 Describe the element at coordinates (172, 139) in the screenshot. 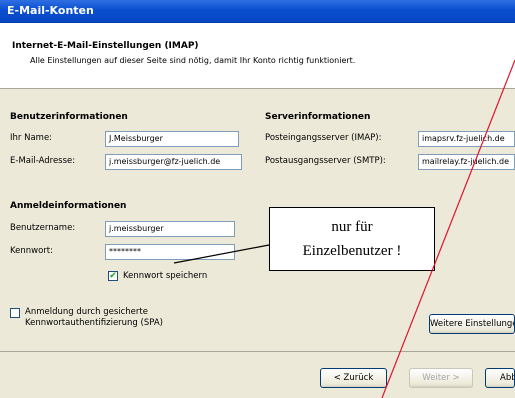

I see `name-field: J.Meissburger` at that location.